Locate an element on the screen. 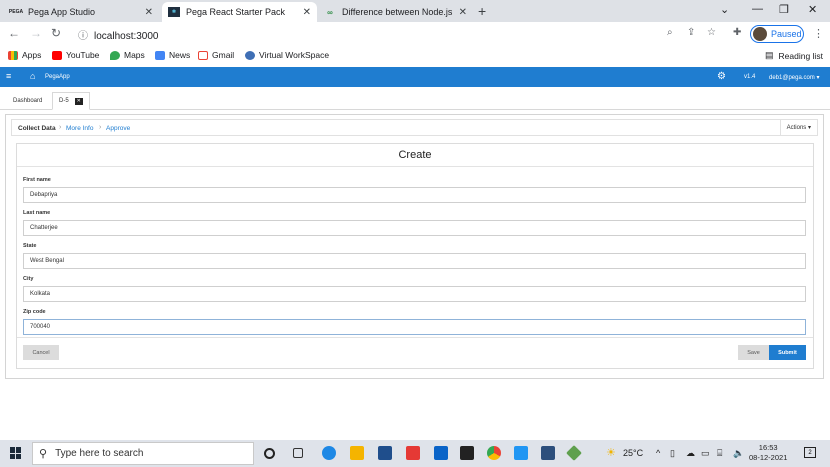  bookmark-gmail: Gmail is located at coordinates (216, 55).